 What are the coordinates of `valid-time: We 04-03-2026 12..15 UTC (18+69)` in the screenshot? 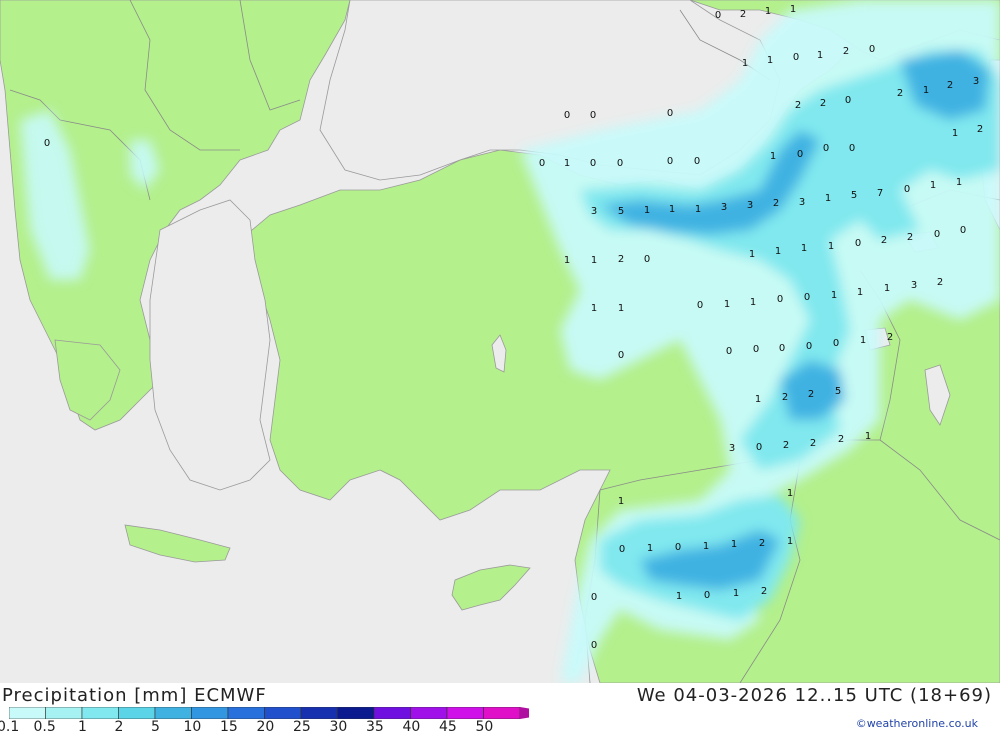 It's located at (814, 695).